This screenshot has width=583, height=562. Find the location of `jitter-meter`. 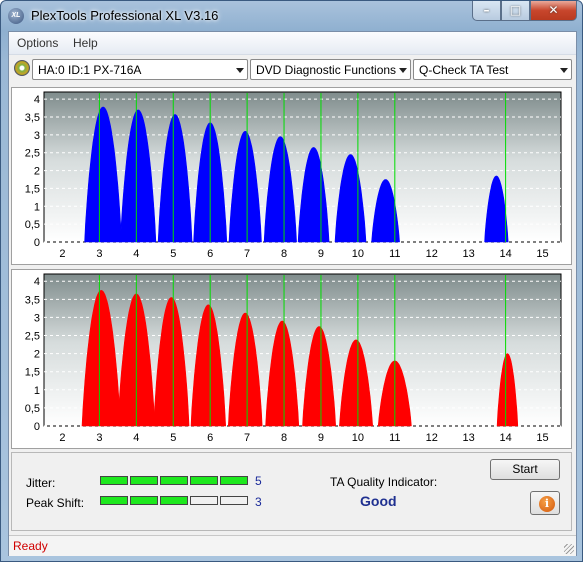

jitter-meter is located at coordinates (174, 480).